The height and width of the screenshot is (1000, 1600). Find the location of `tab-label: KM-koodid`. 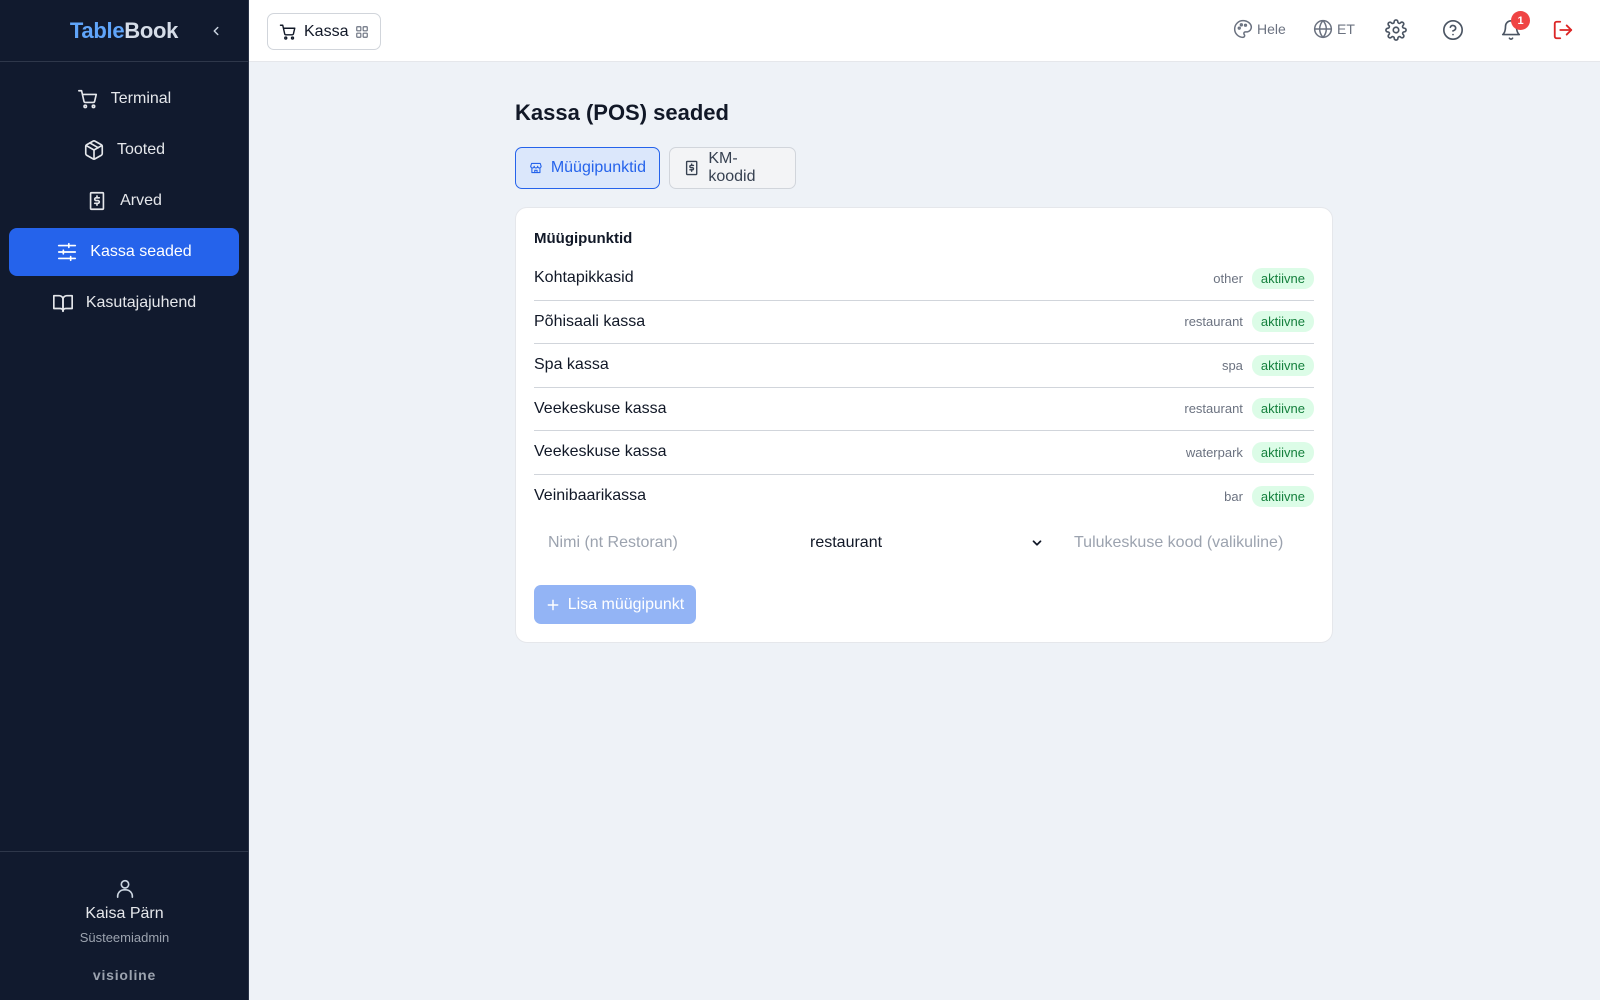

tab-label: KM-koodid is located at coordinates (732, 167).